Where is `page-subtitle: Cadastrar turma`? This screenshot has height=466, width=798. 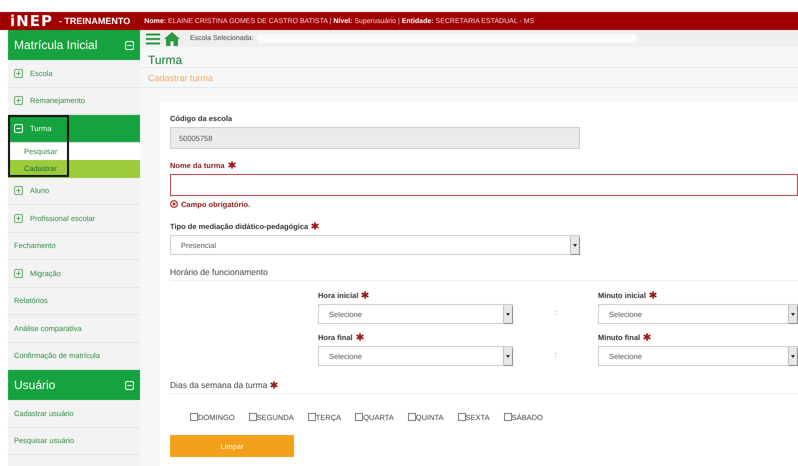 page-subtitle: Cadastrar turma is located at coordinates (181, 77).